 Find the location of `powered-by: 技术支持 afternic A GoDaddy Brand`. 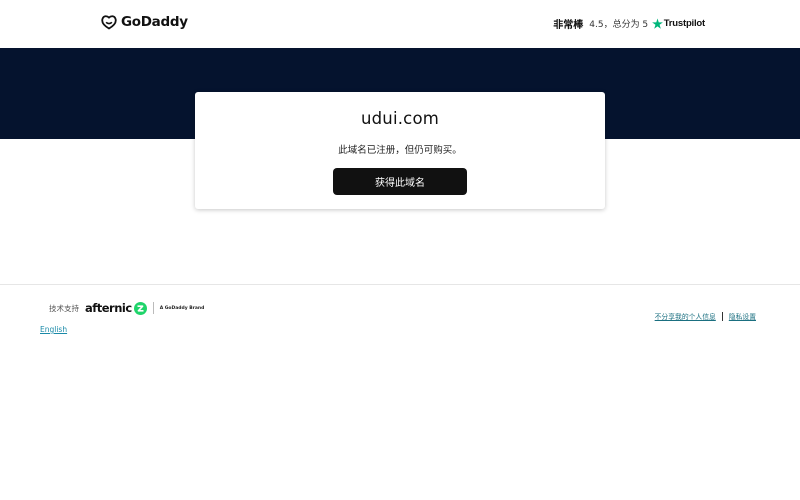

powered-by: 技术支持 afternic A GoDaddy Brand is located at coordinates (126, 308).